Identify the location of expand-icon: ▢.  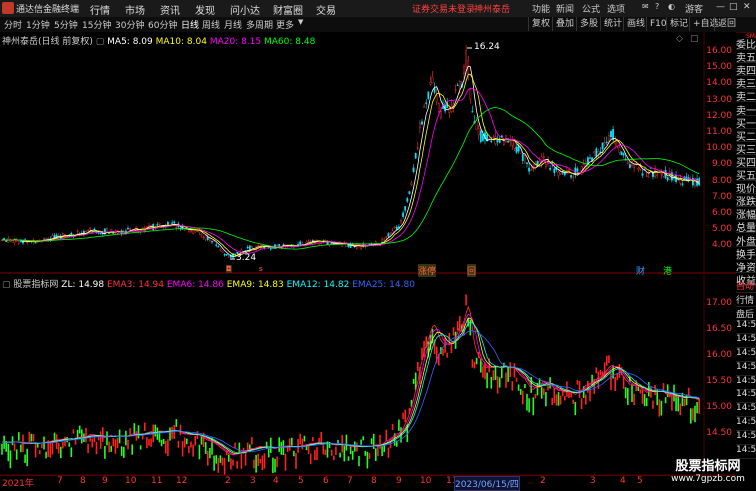
(694, 39).